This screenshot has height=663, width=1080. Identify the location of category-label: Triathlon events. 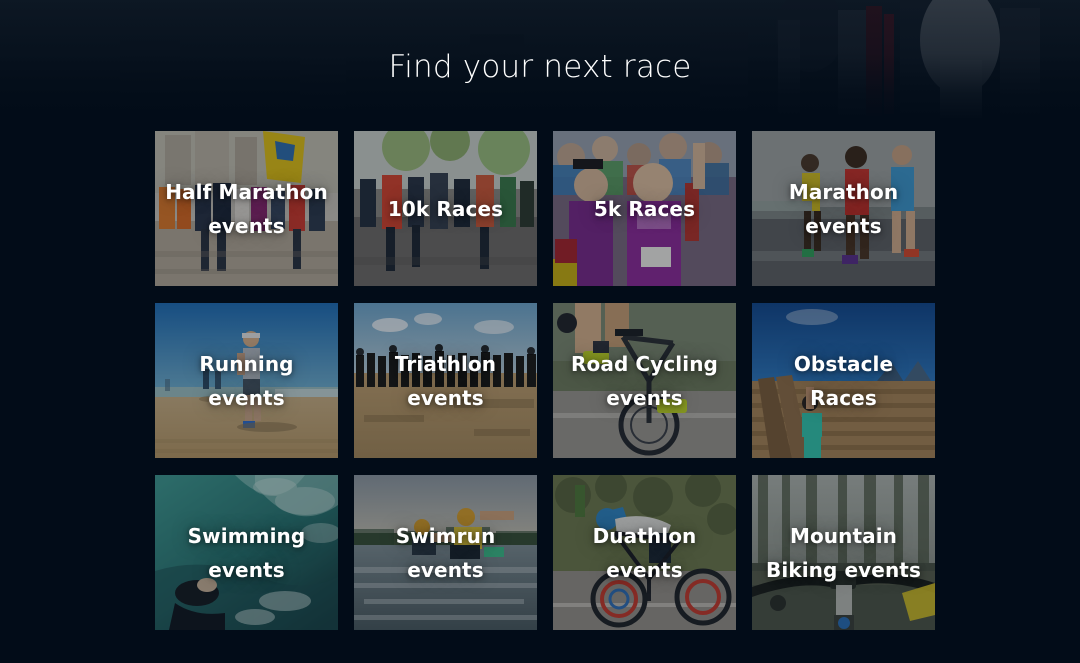
(445, 380).